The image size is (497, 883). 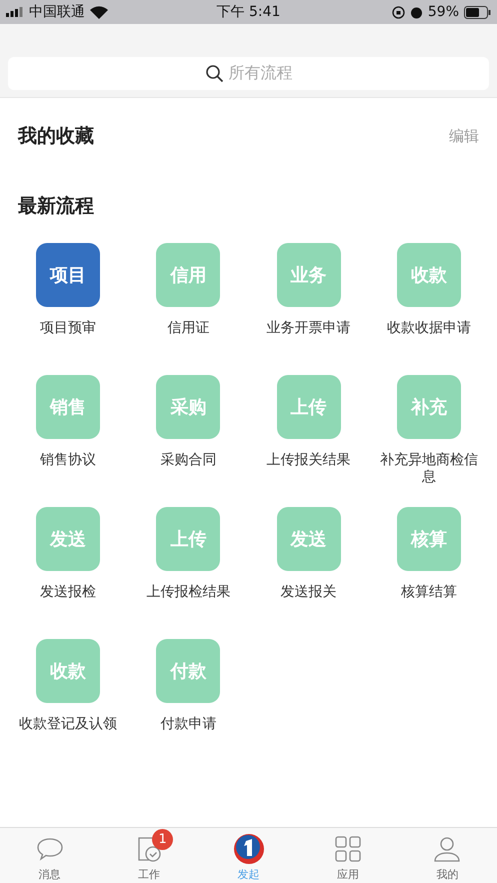 I want to click on edit-link: 编辑, so click(x=464, y=136).